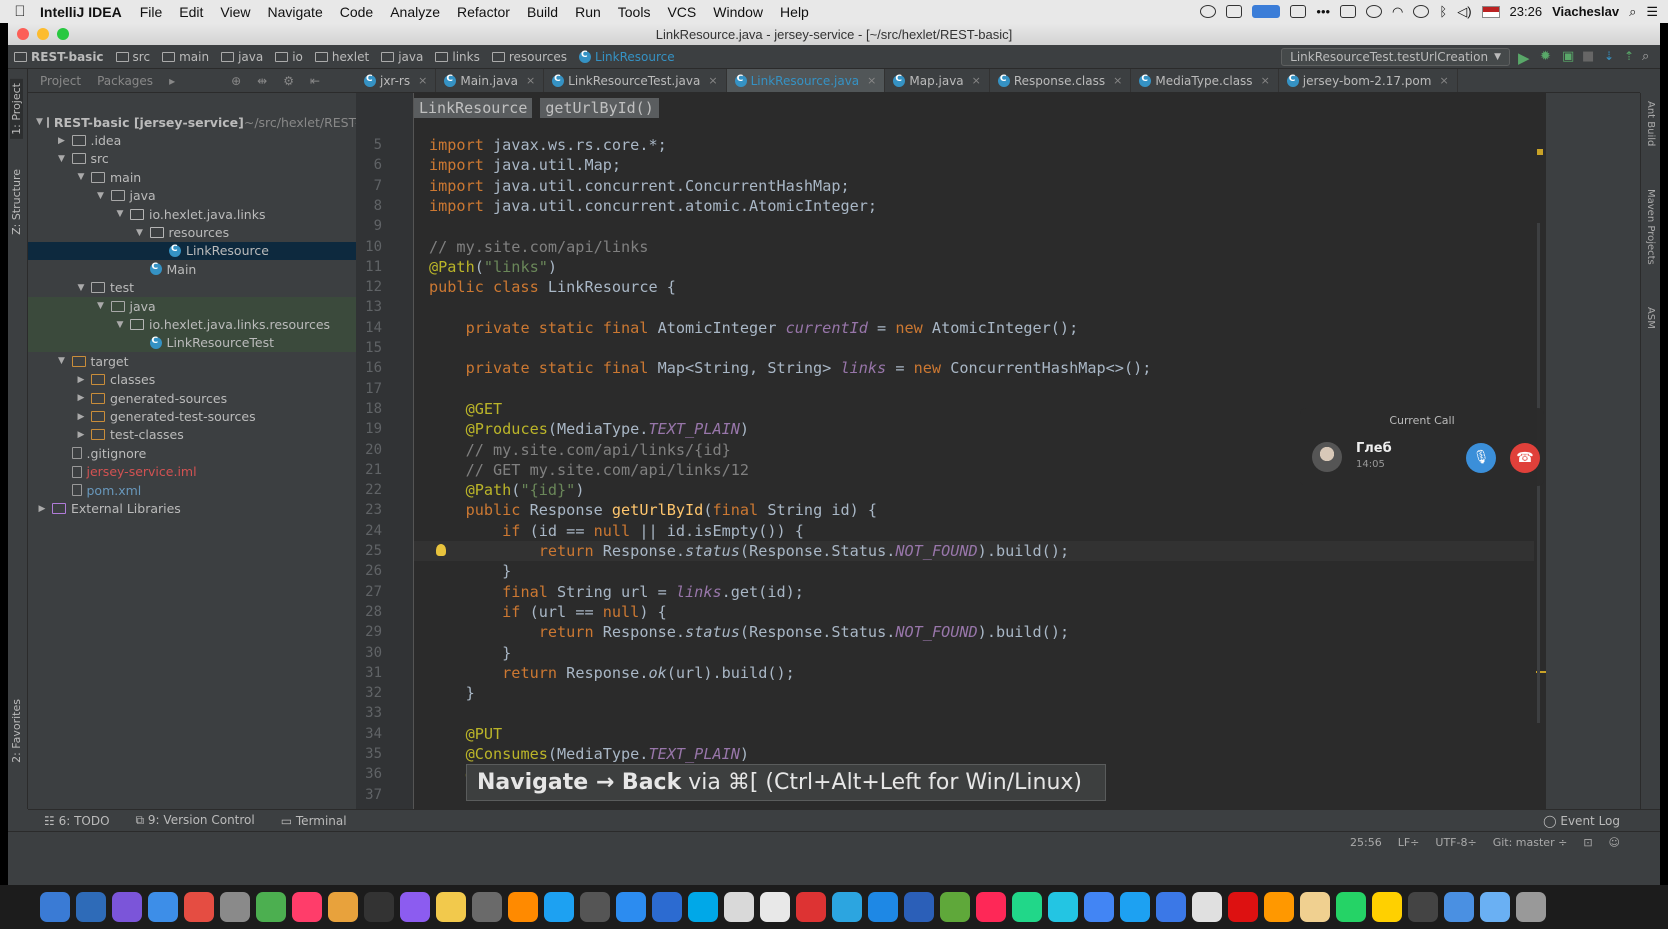 The image size is (1668, 929). I want to click on crumb-links: links, so click(457, 57).